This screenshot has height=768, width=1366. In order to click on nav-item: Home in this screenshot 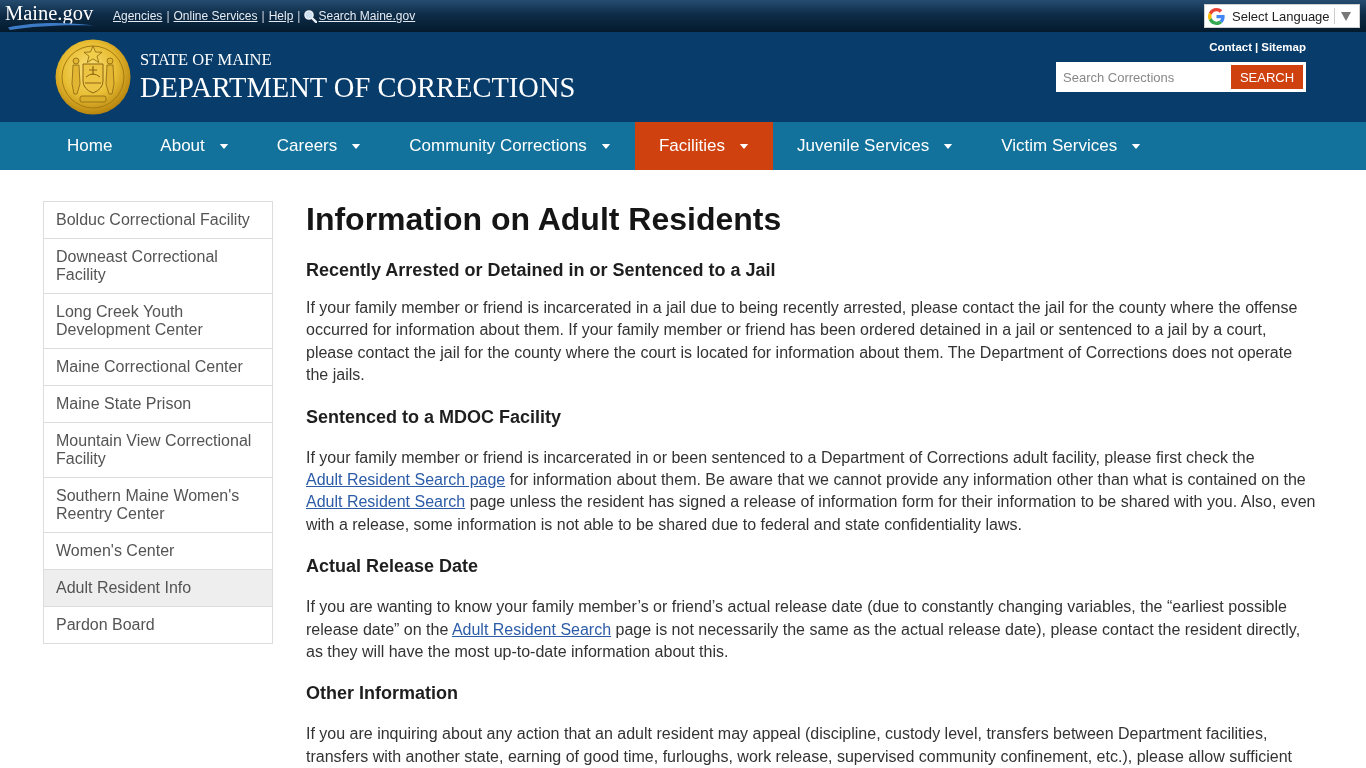, I will do `click(90, 146)`.